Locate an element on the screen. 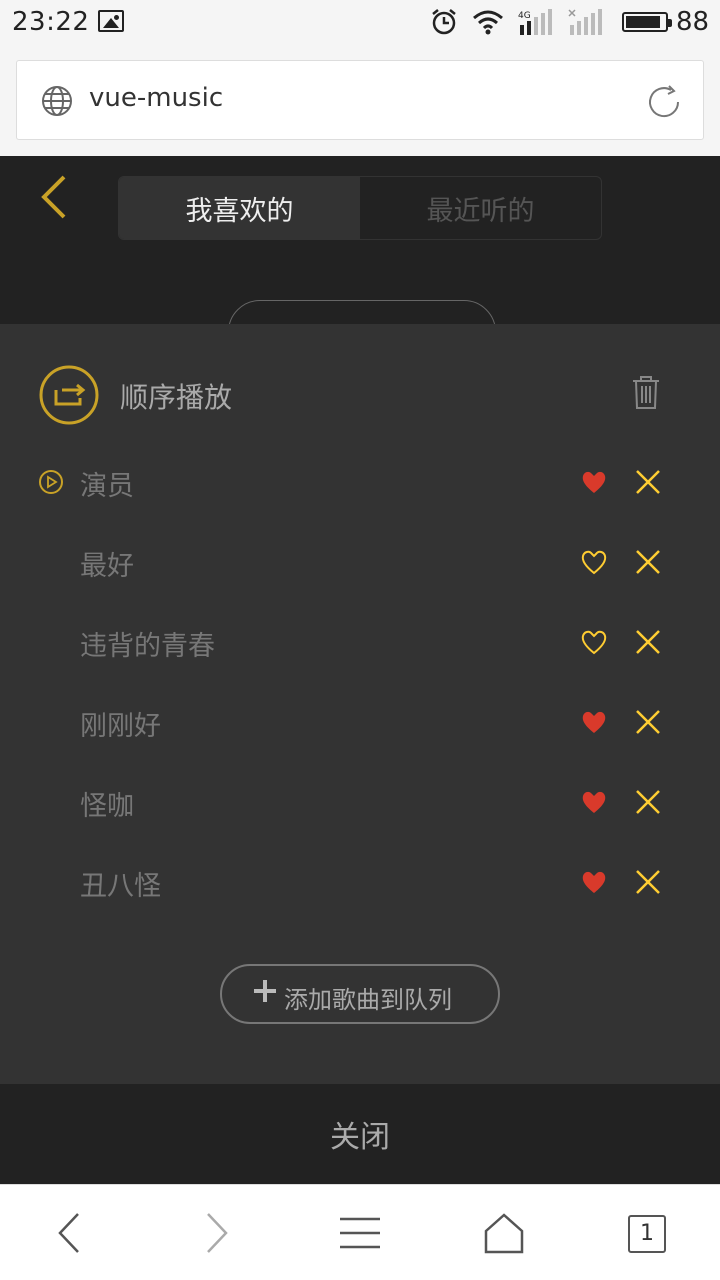 The height and width of the screenshot is (1280, 720). song-name: 丑八怪 is located at coordinates (120, 886).